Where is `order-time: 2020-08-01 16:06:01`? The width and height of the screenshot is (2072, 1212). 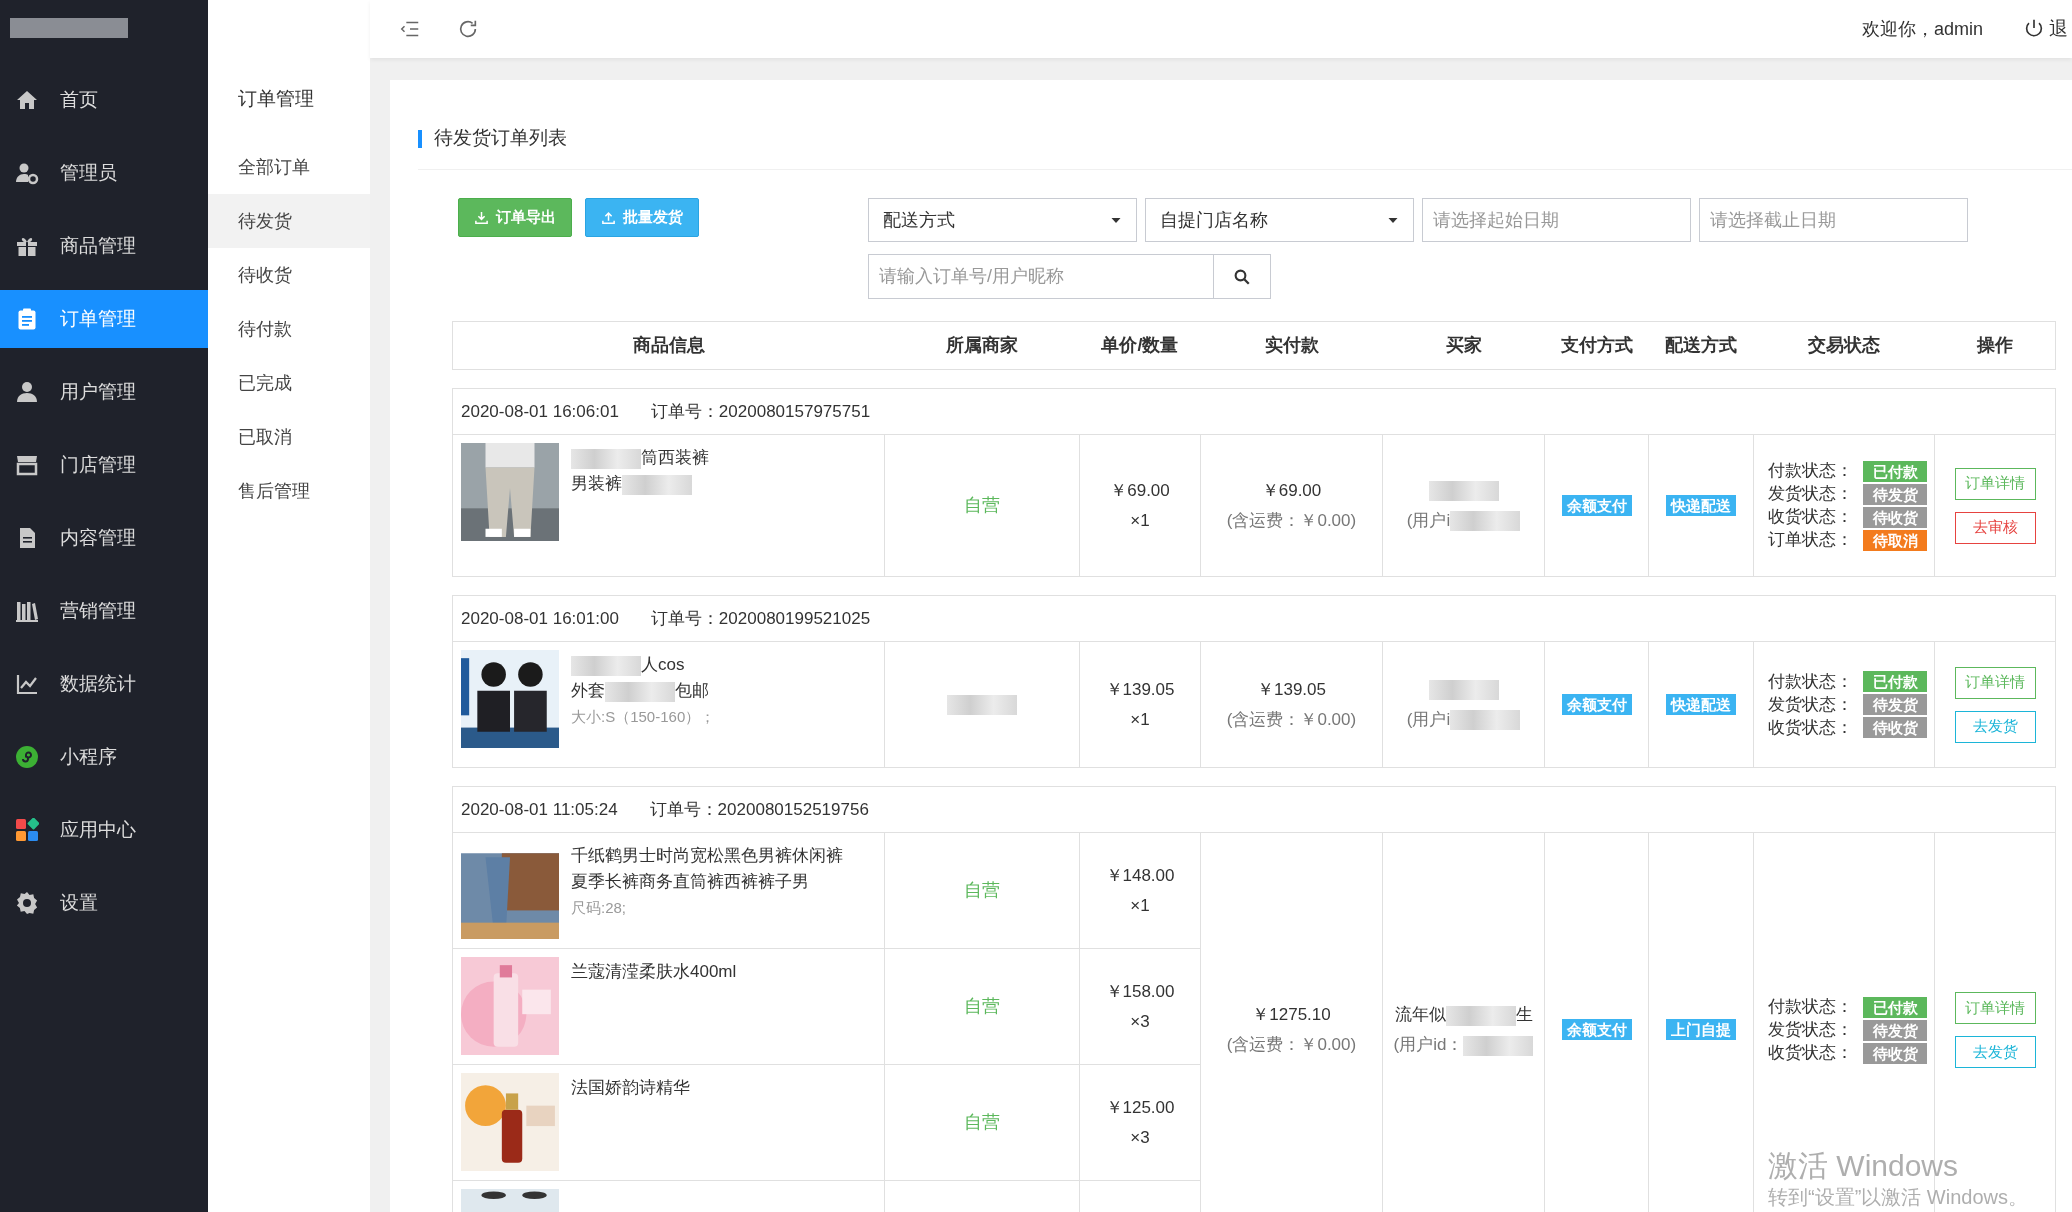 order-time: 2020-08-01 16:06:01 is located at coordinates (540, 411).